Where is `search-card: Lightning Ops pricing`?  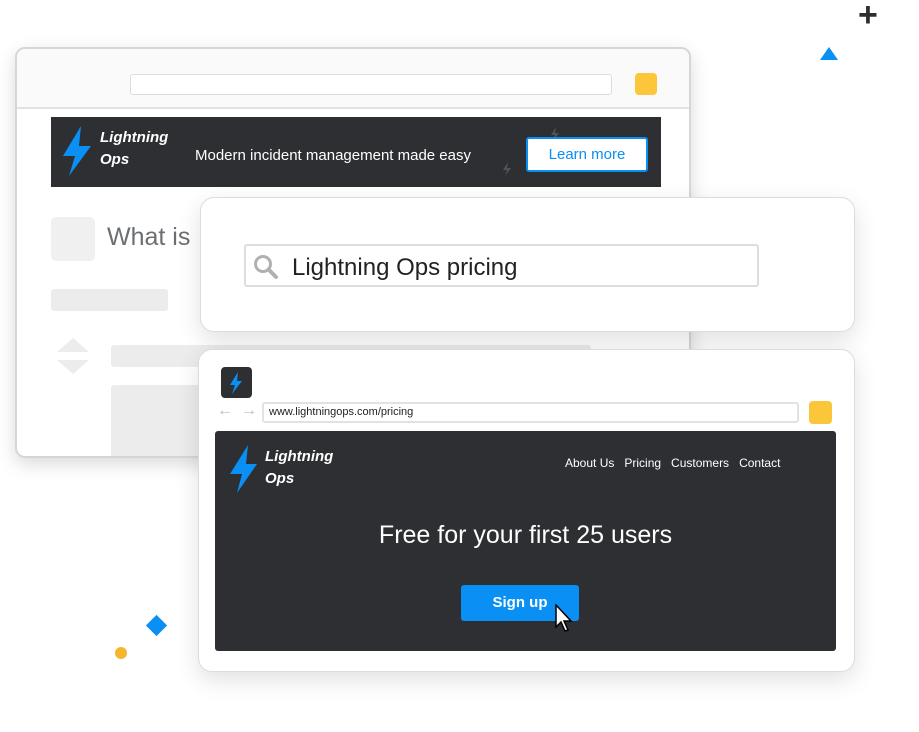
search-card: Lightning Ops pricing is located at coordinates (527, 264).